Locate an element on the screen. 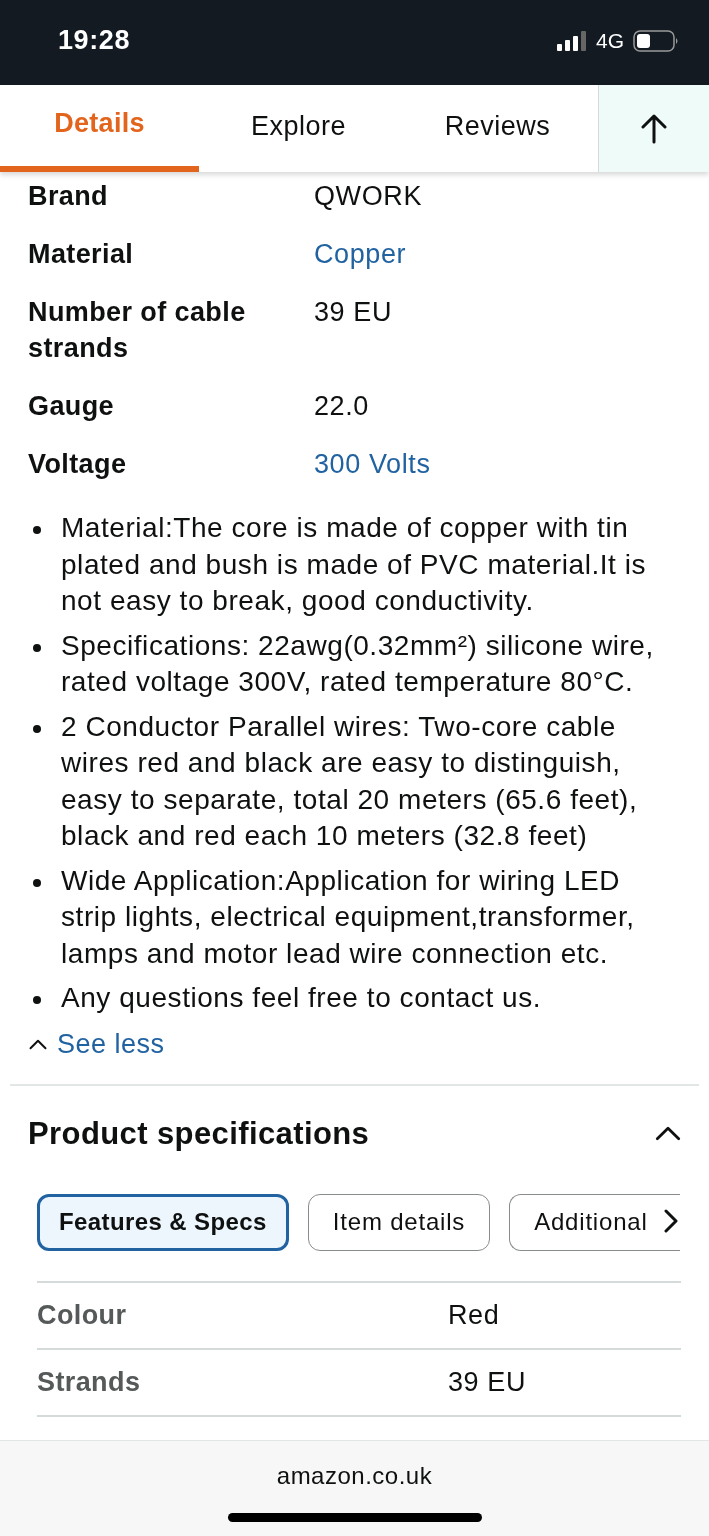  detail-value: 39 EU is located at coordinates (354, 312).